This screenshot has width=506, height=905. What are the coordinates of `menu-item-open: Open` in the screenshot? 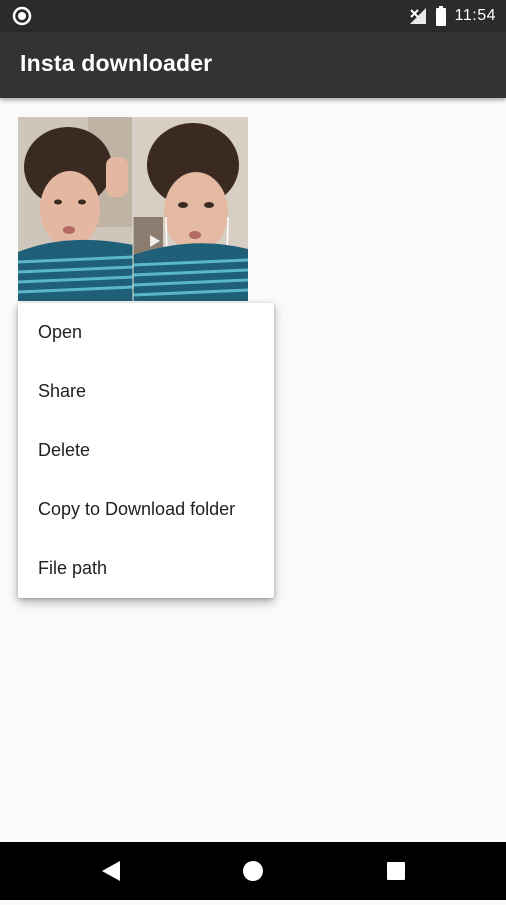 It's located at (146, 332).